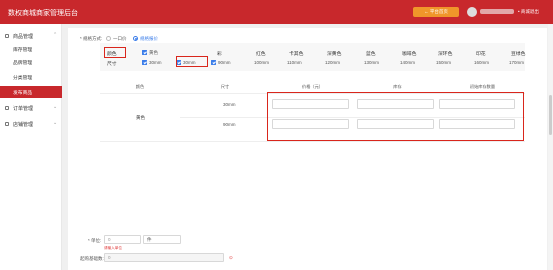 This screenshot has height=270, width=553. I want to click on required-mark-icon: ⊙, so click(231, 257).